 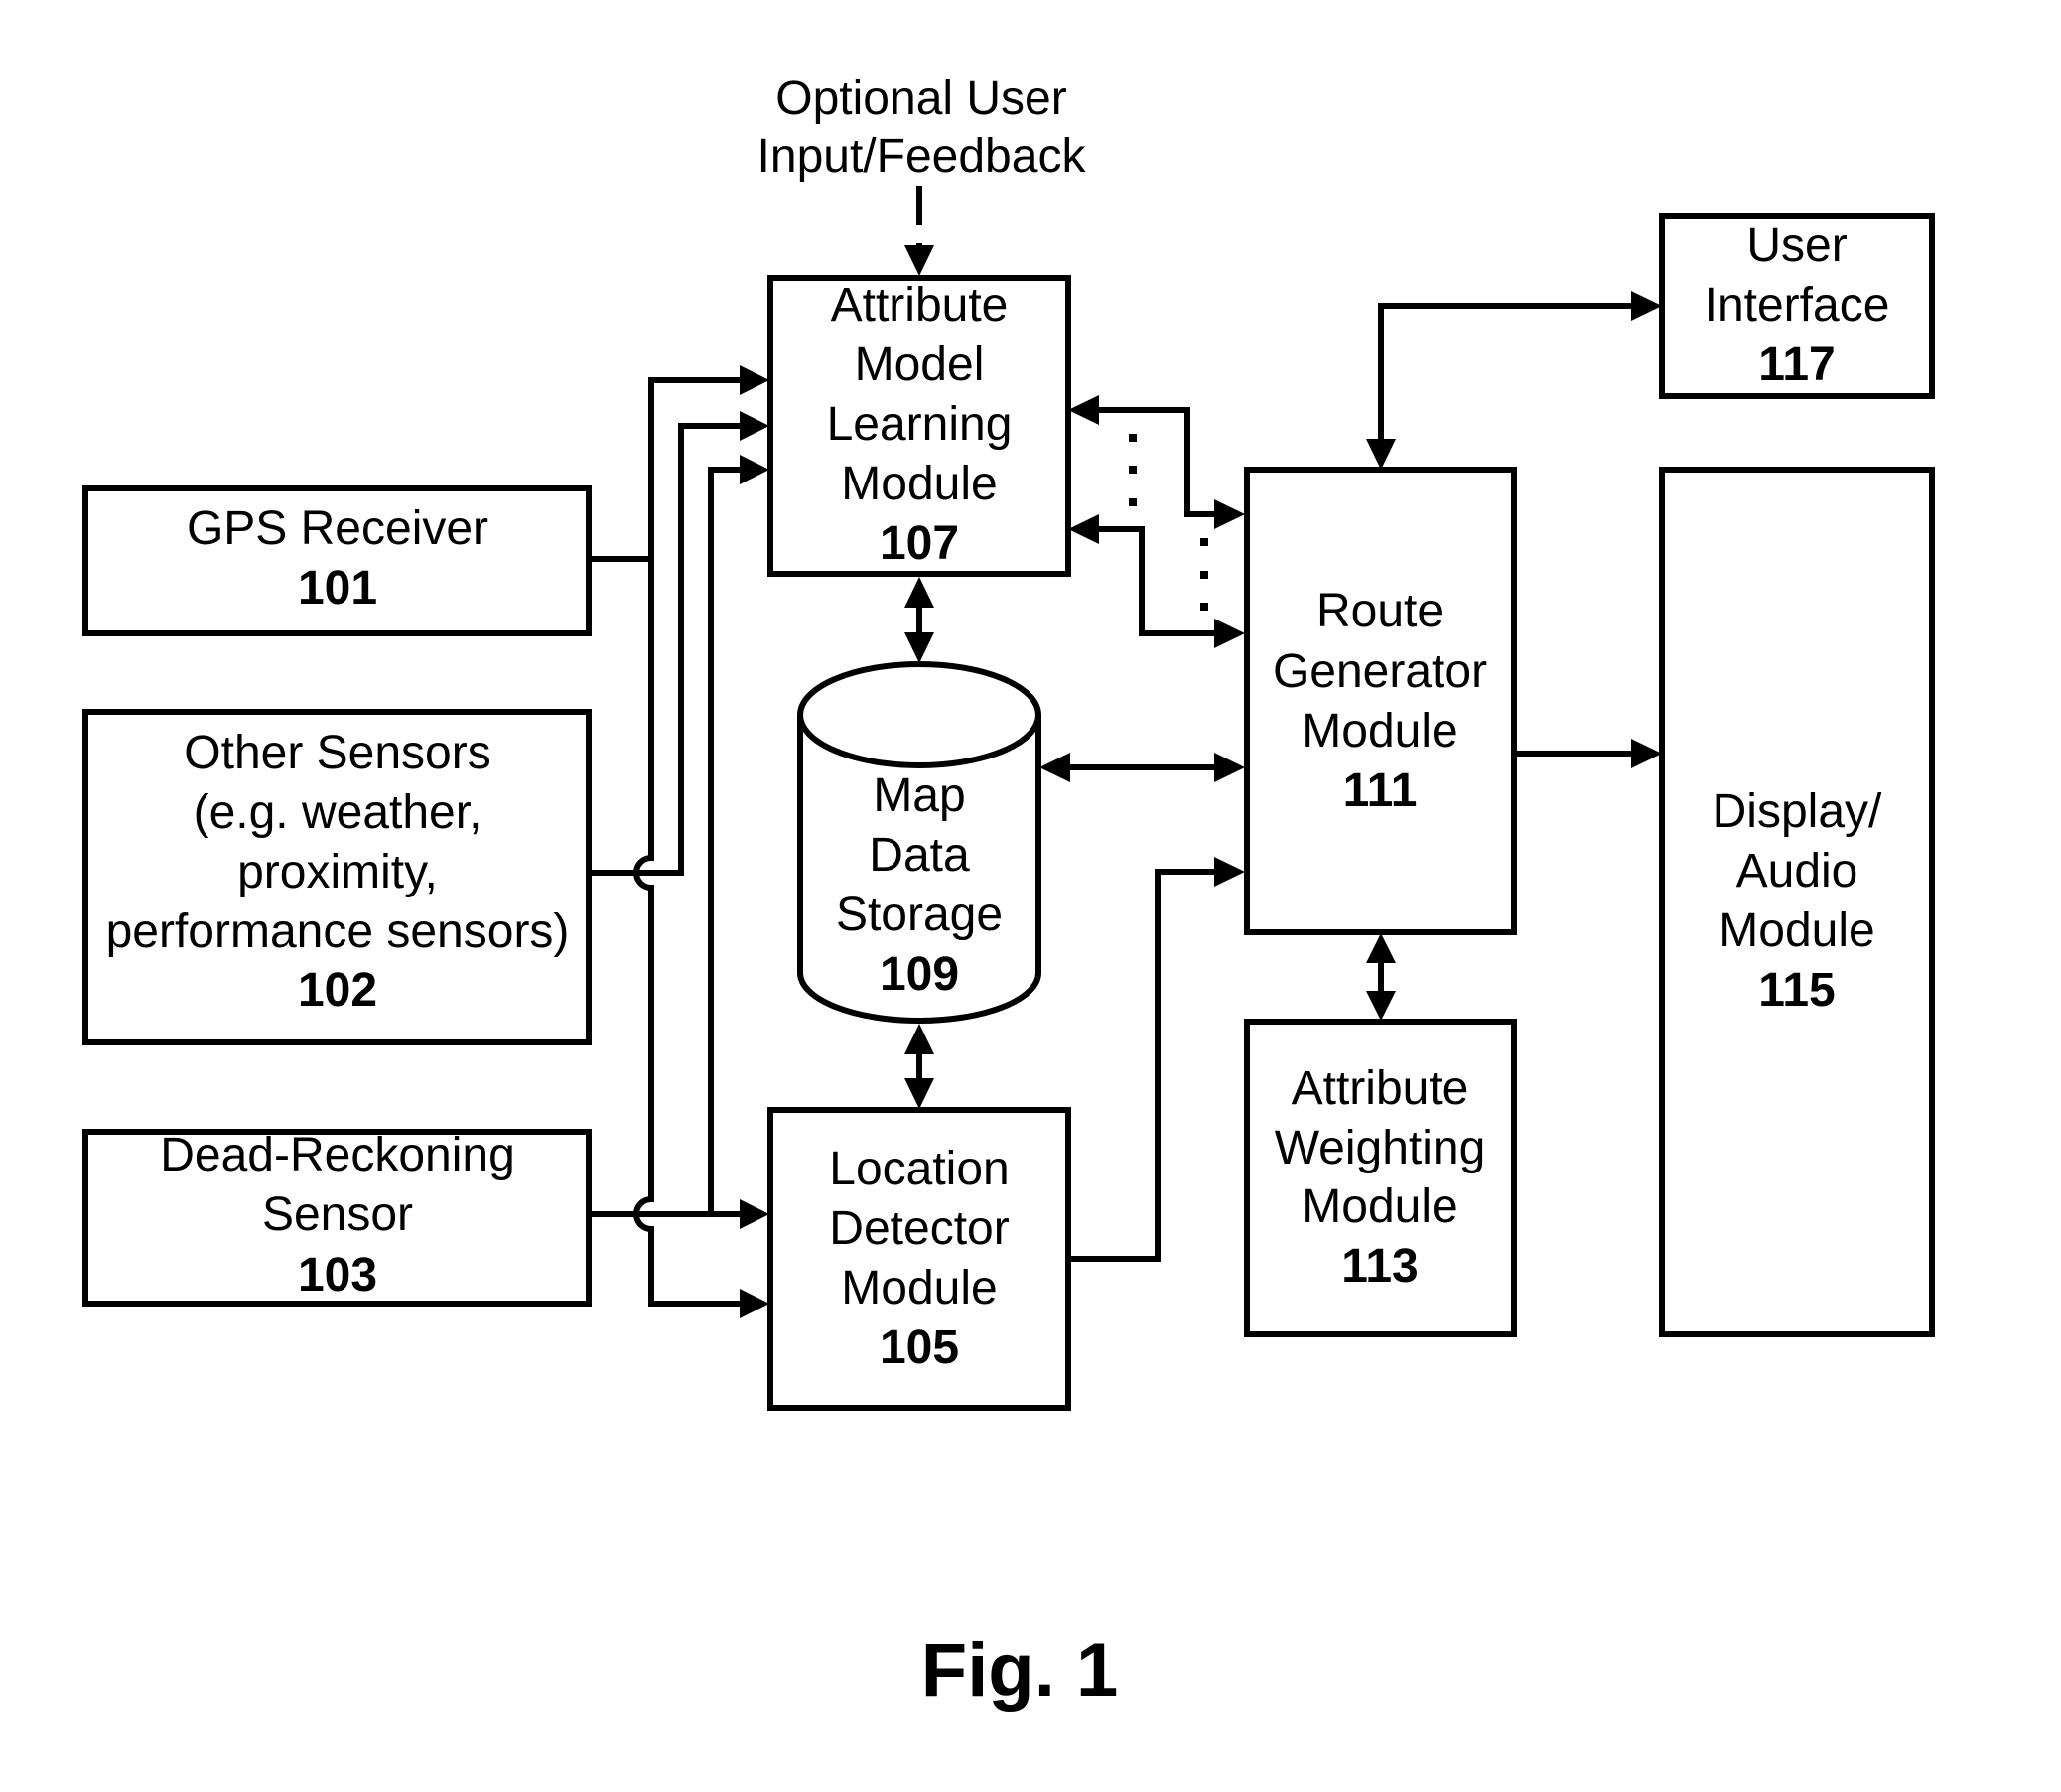 I want to click on block-display-audio: Display/ Audio Module 115, so click(x=1797, y=902).